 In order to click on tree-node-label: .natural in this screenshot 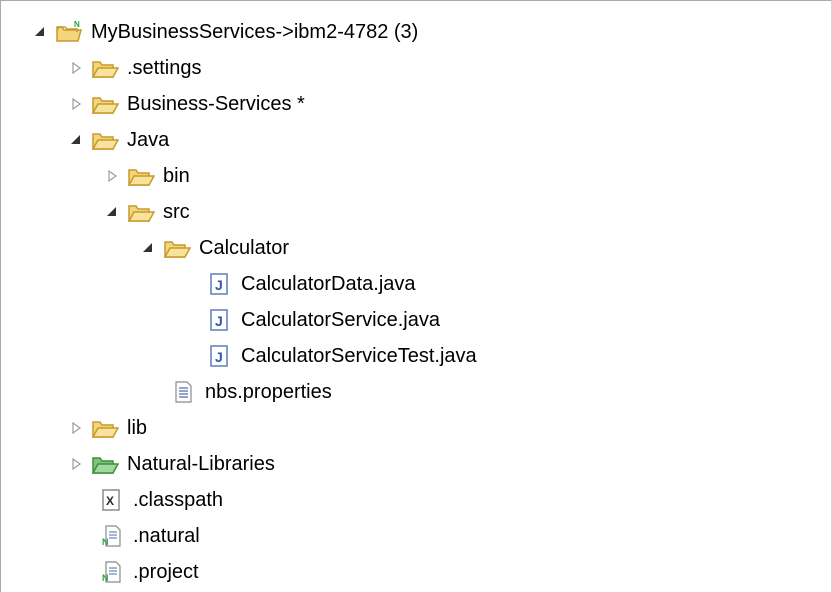, I will do `click(166, 536)`.